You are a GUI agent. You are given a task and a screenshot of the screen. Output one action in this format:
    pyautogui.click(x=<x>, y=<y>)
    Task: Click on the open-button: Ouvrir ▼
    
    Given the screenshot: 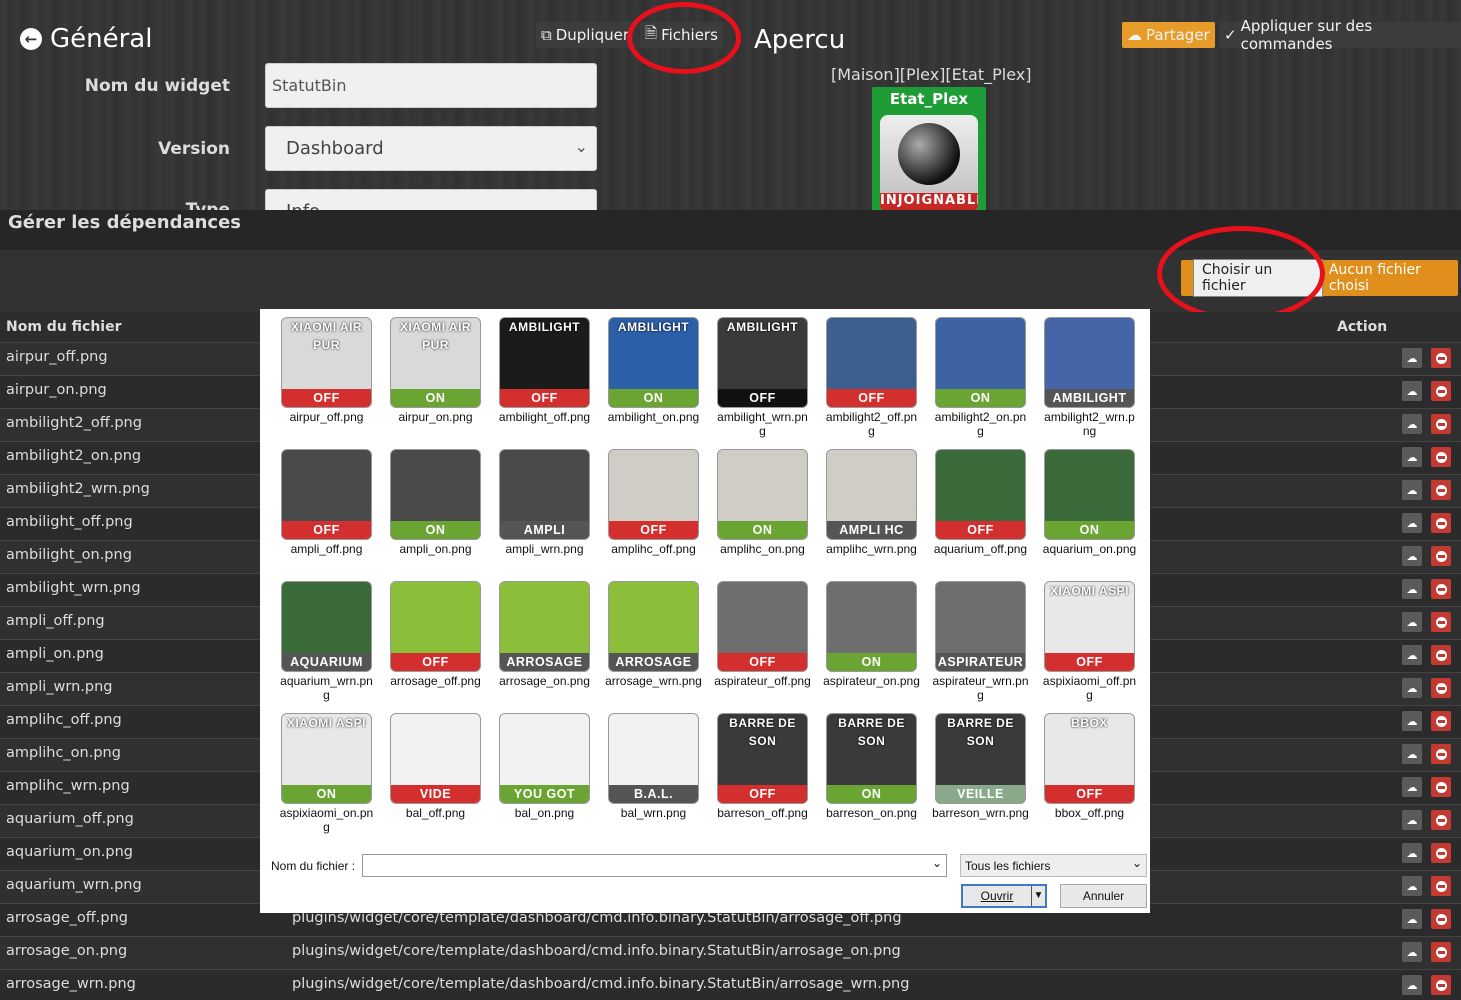 What is the action you would take?
    pyautogui.click(x=1004, y=896)
    